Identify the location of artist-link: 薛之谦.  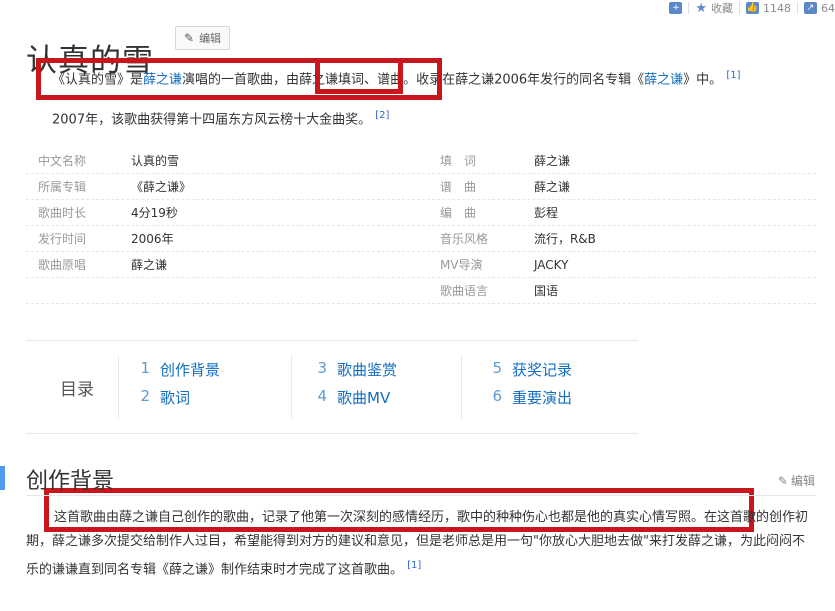
(162, 79).